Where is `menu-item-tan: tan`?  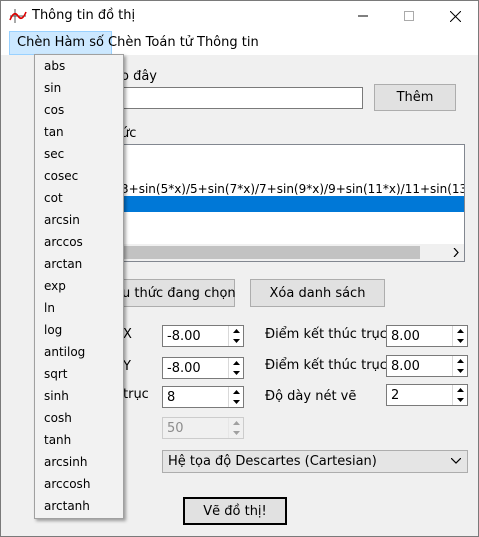
menu-item-tan: tan is located at coordinates (54, 132).